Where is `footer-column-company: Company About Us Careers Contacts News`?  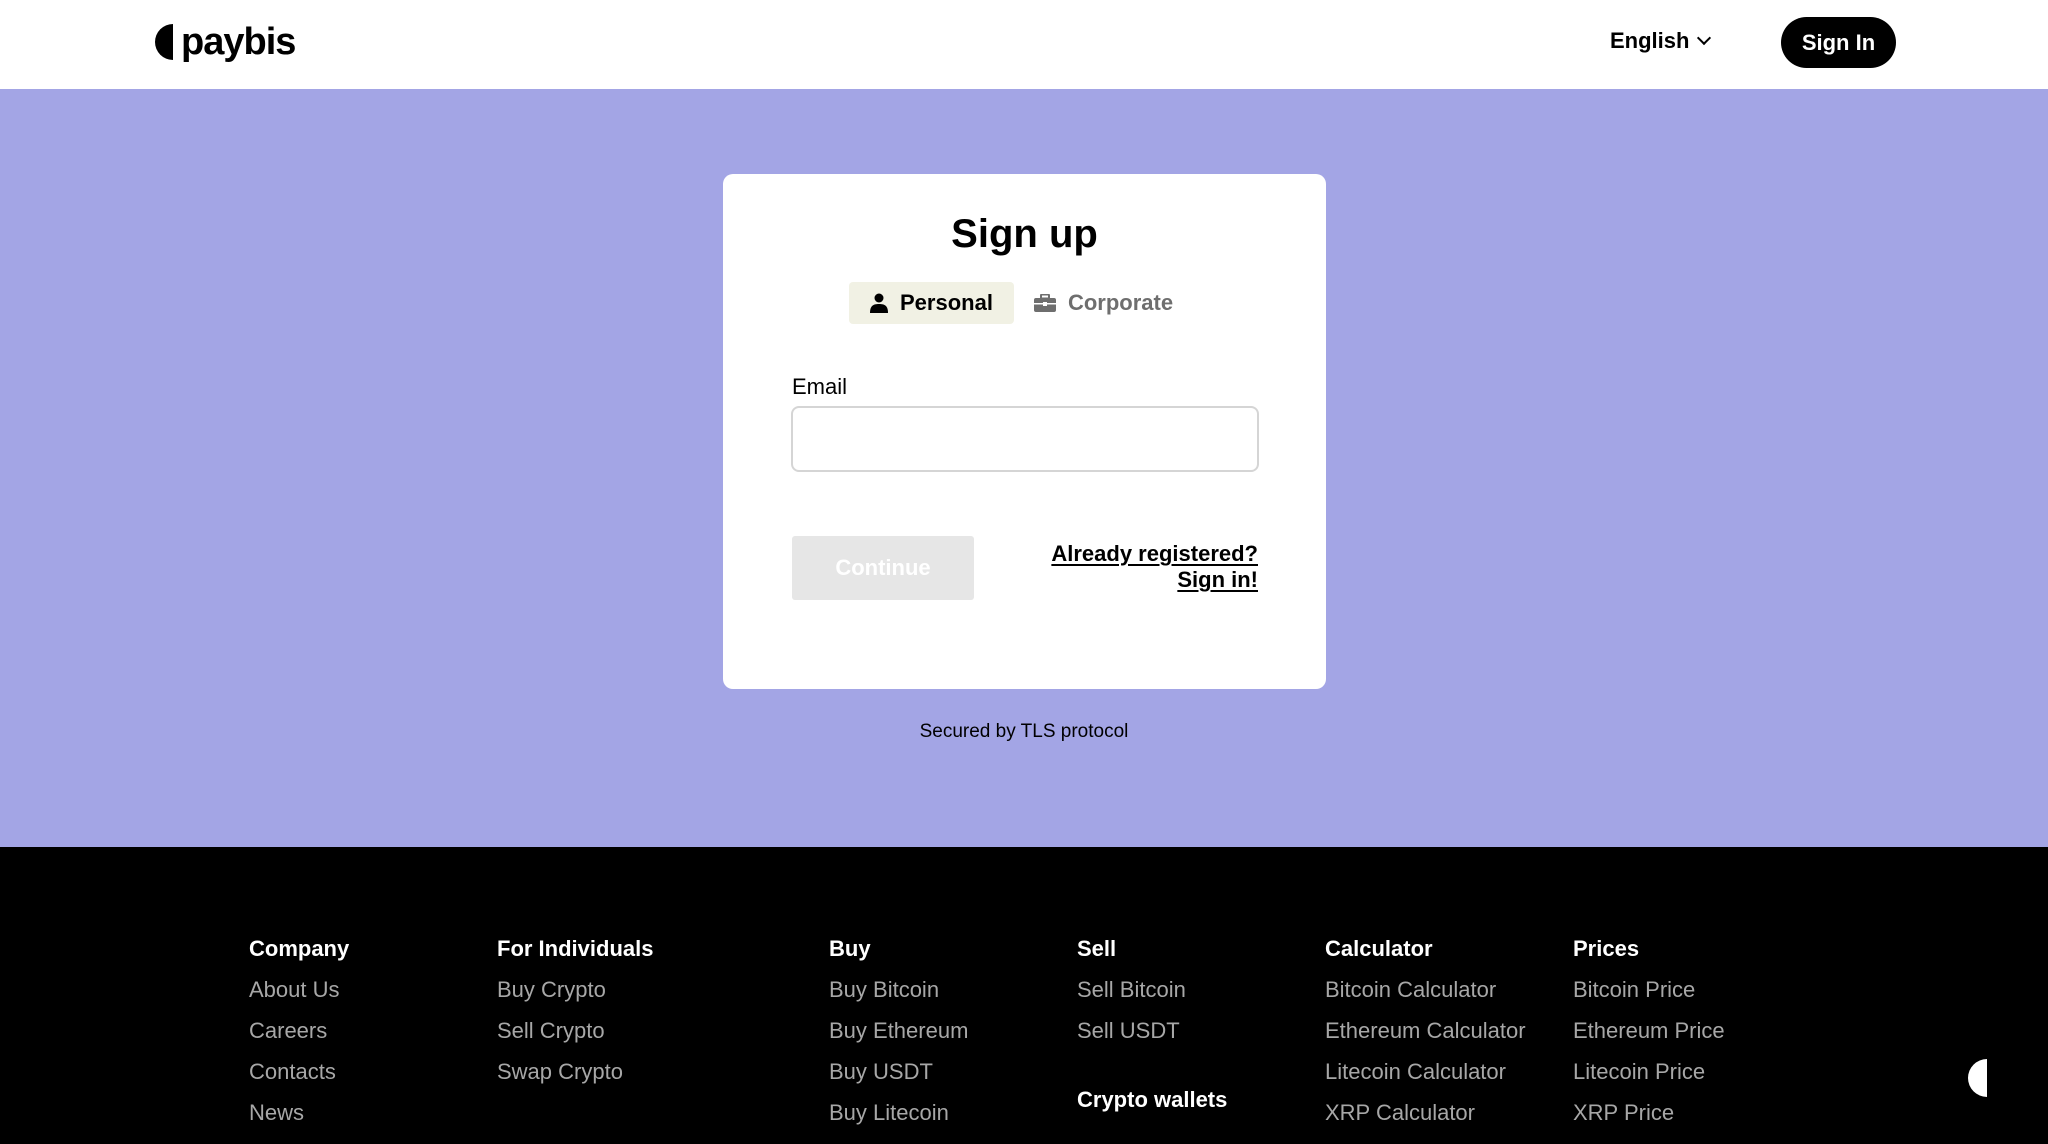 footer-column-company: Company About Us Careers Contacts News is located at coordinates (299, 1031).